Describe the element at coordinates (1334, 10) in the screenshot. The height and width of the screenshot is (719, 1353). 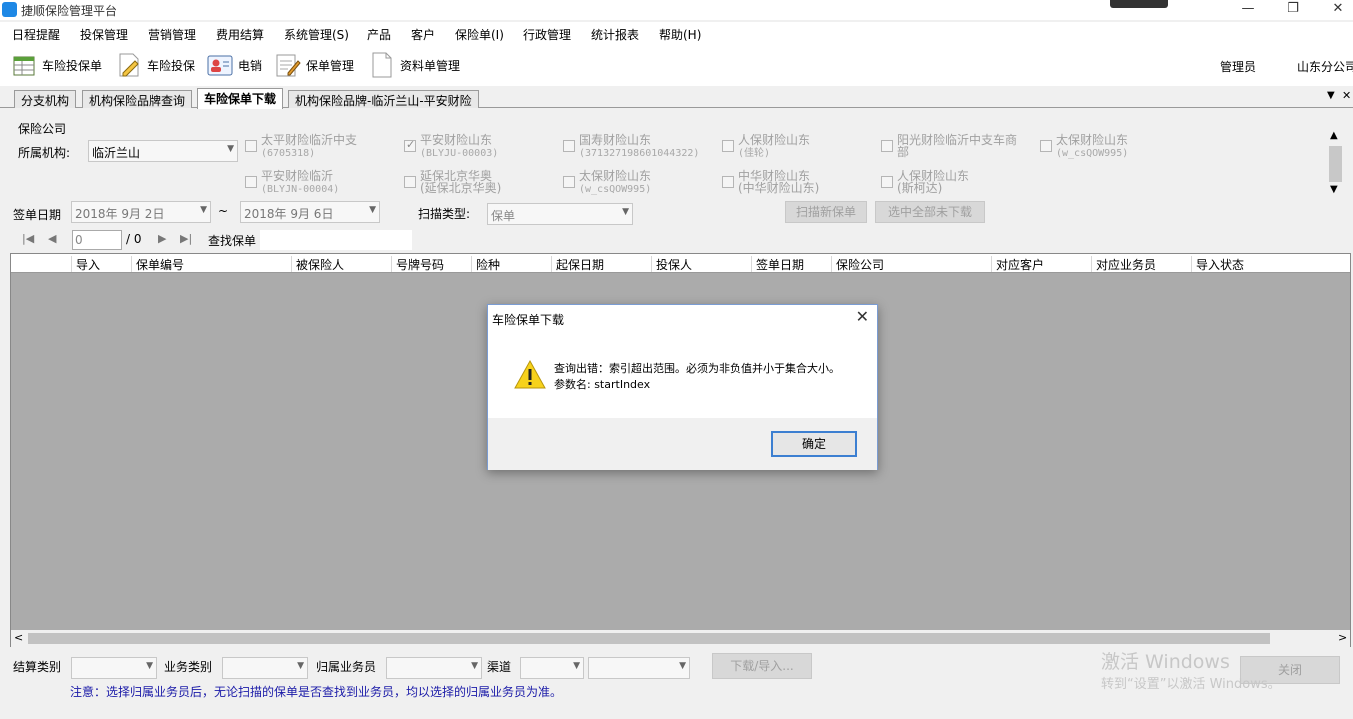
I see `close-window-button: ✕` at that location.